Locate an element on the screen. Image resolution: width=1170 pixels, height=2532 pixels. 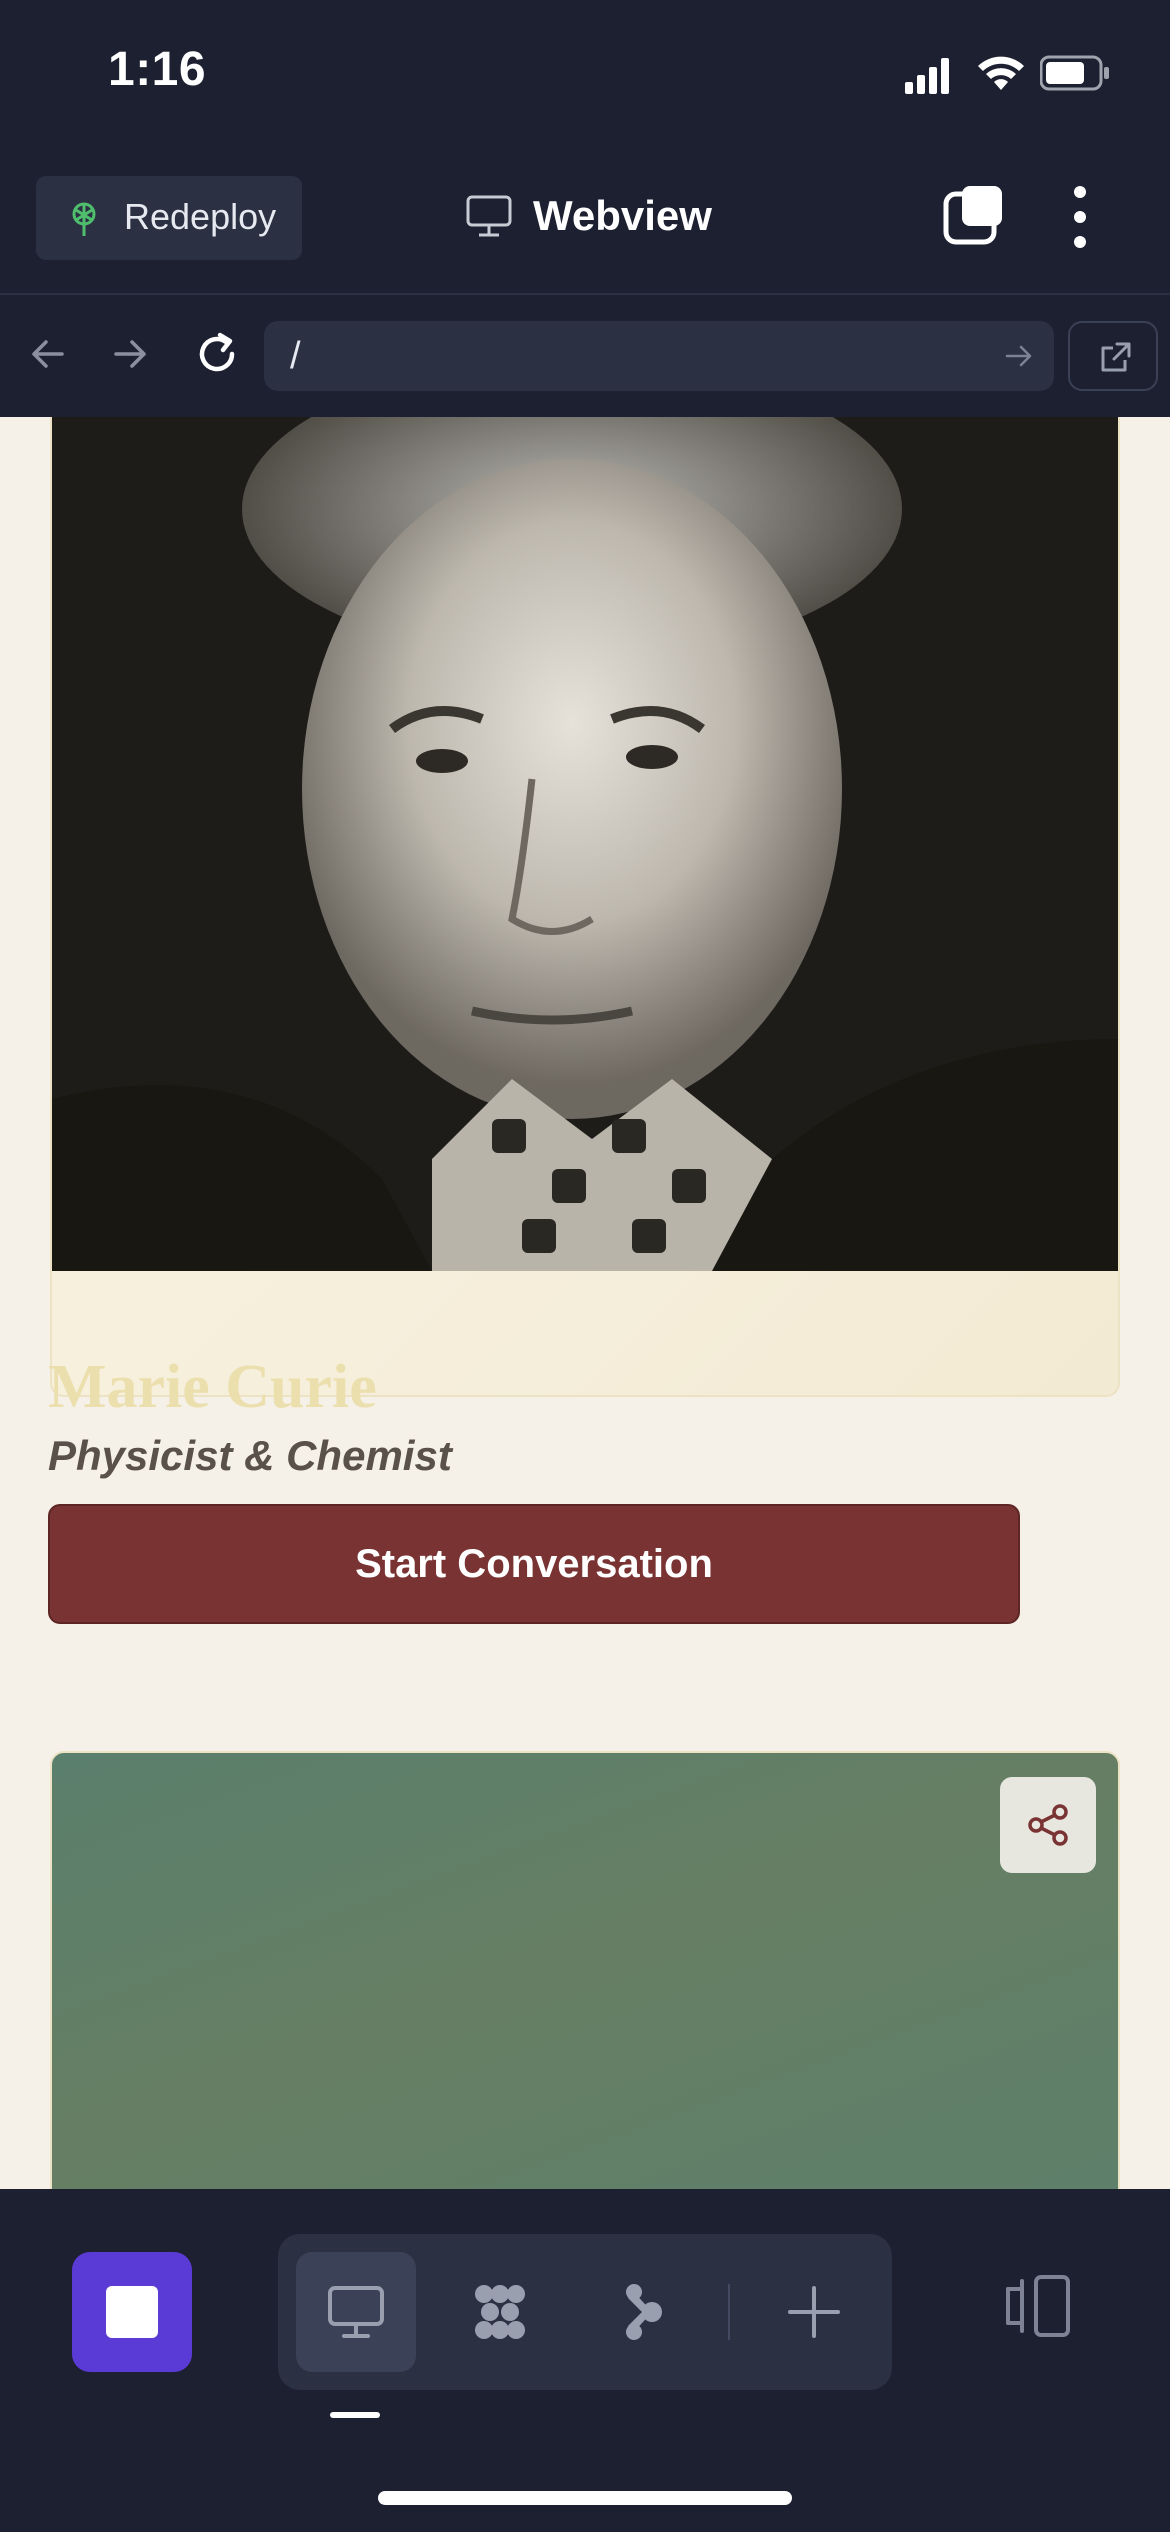
share-icon is located at coordinates (1048, 1825).